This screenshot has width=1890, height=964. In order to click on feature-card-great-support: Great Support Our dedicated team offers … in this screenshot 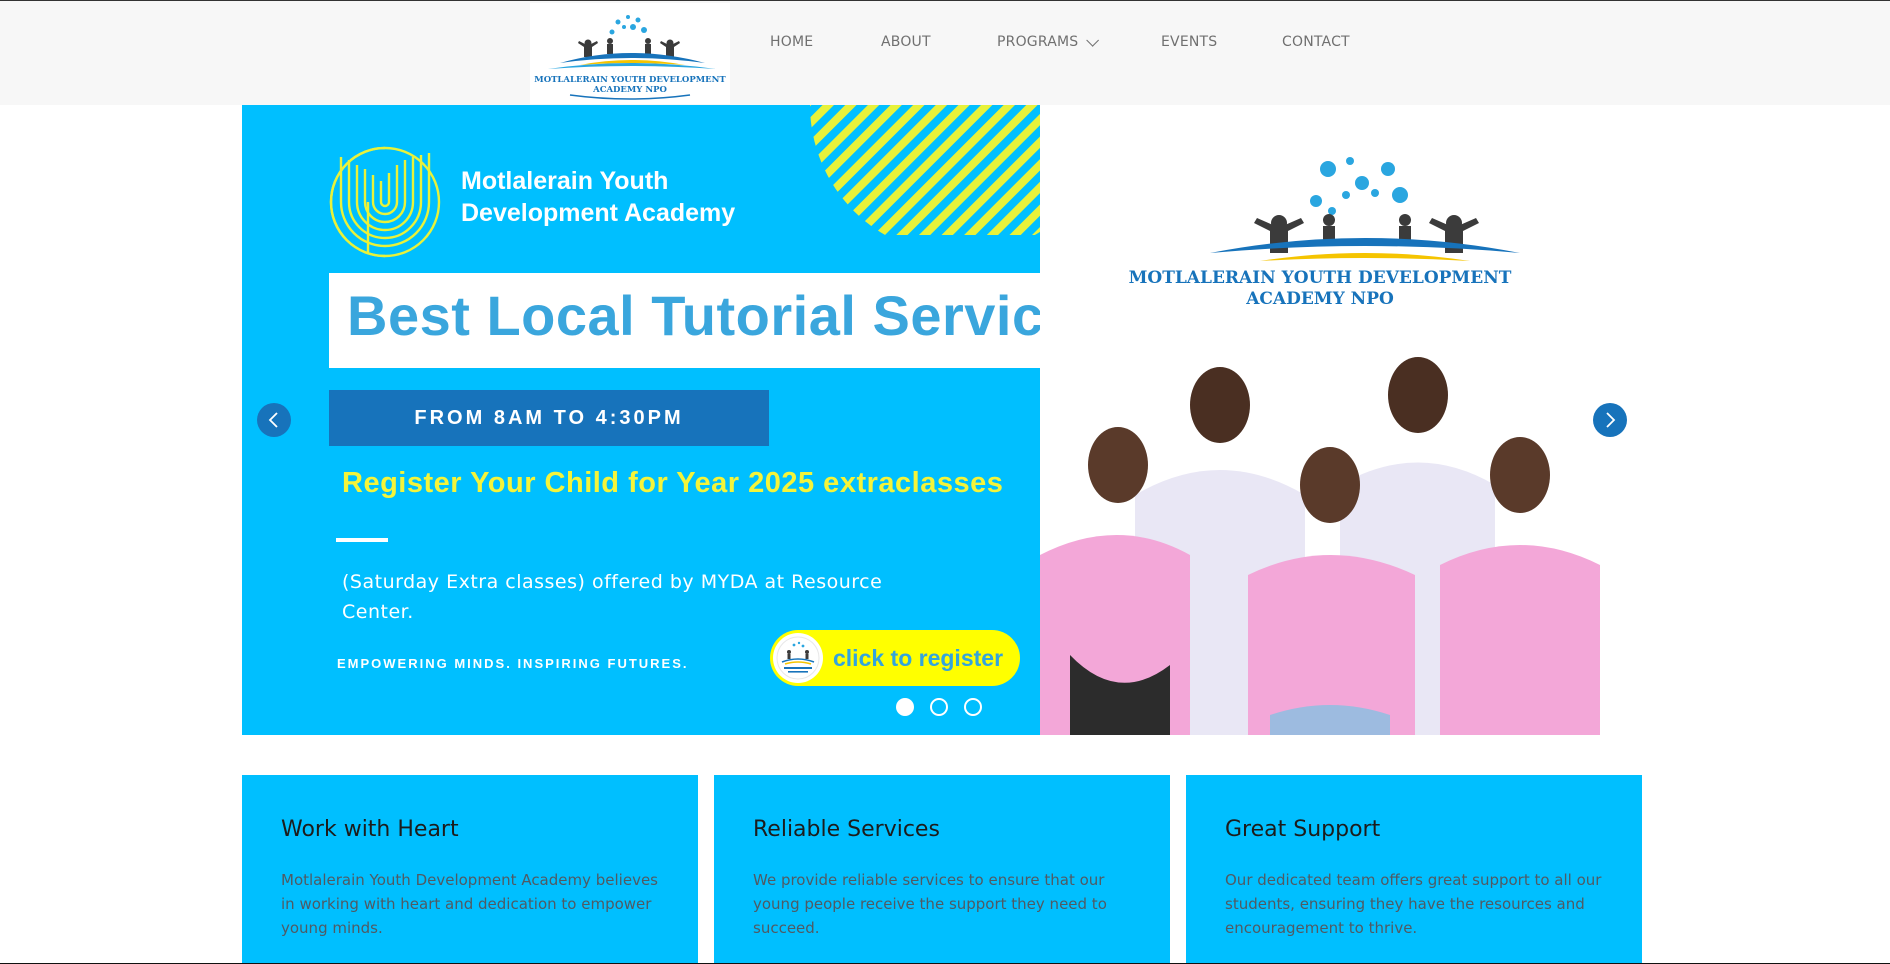, I will do `click(1414, 869)`.